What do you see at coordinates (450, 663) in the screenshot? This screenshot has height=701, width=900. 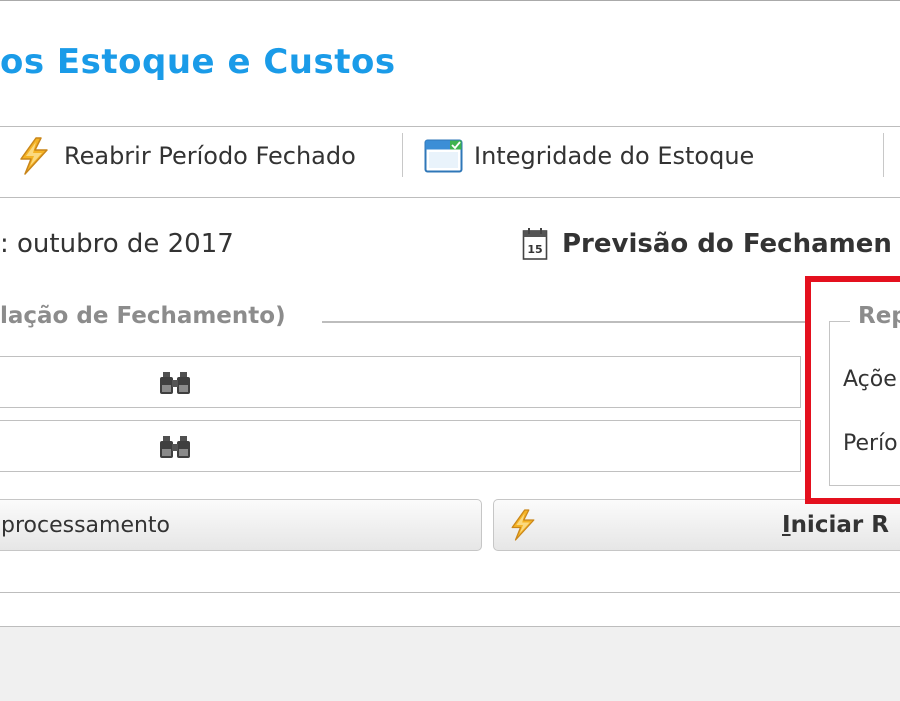 I see `bottom-panel` at bounding box center [450, 663].